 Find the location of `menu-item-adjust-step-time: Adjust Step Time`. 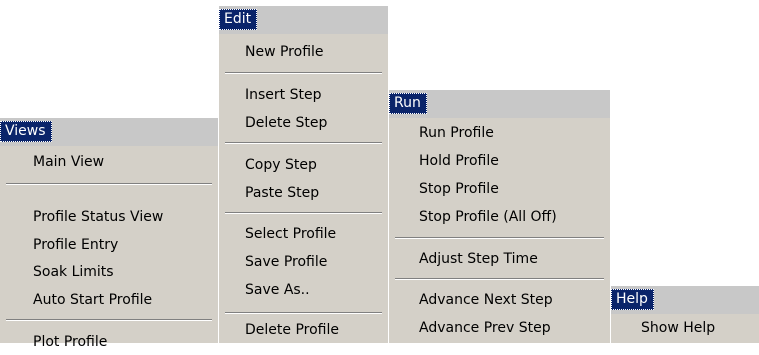

menu-item-adjust-step-time: Adjust Step Time is located at coordinates (499, 259).